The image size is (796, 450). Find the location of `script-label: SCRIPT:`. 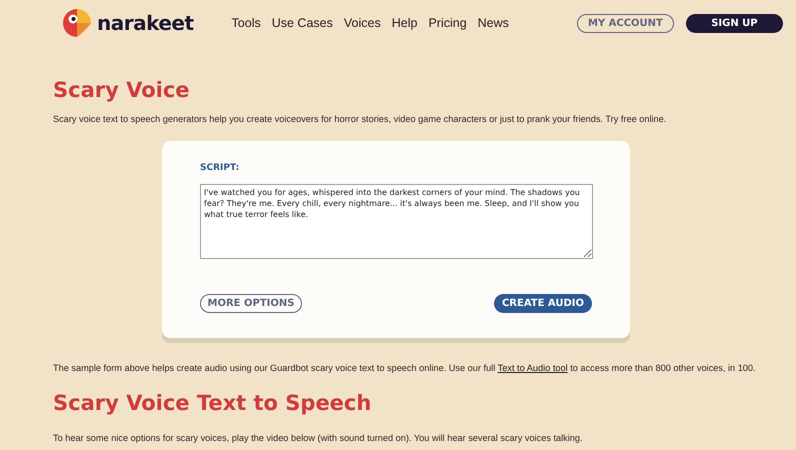

script-label: SCRIPT: is located at coordinates (220, 168).